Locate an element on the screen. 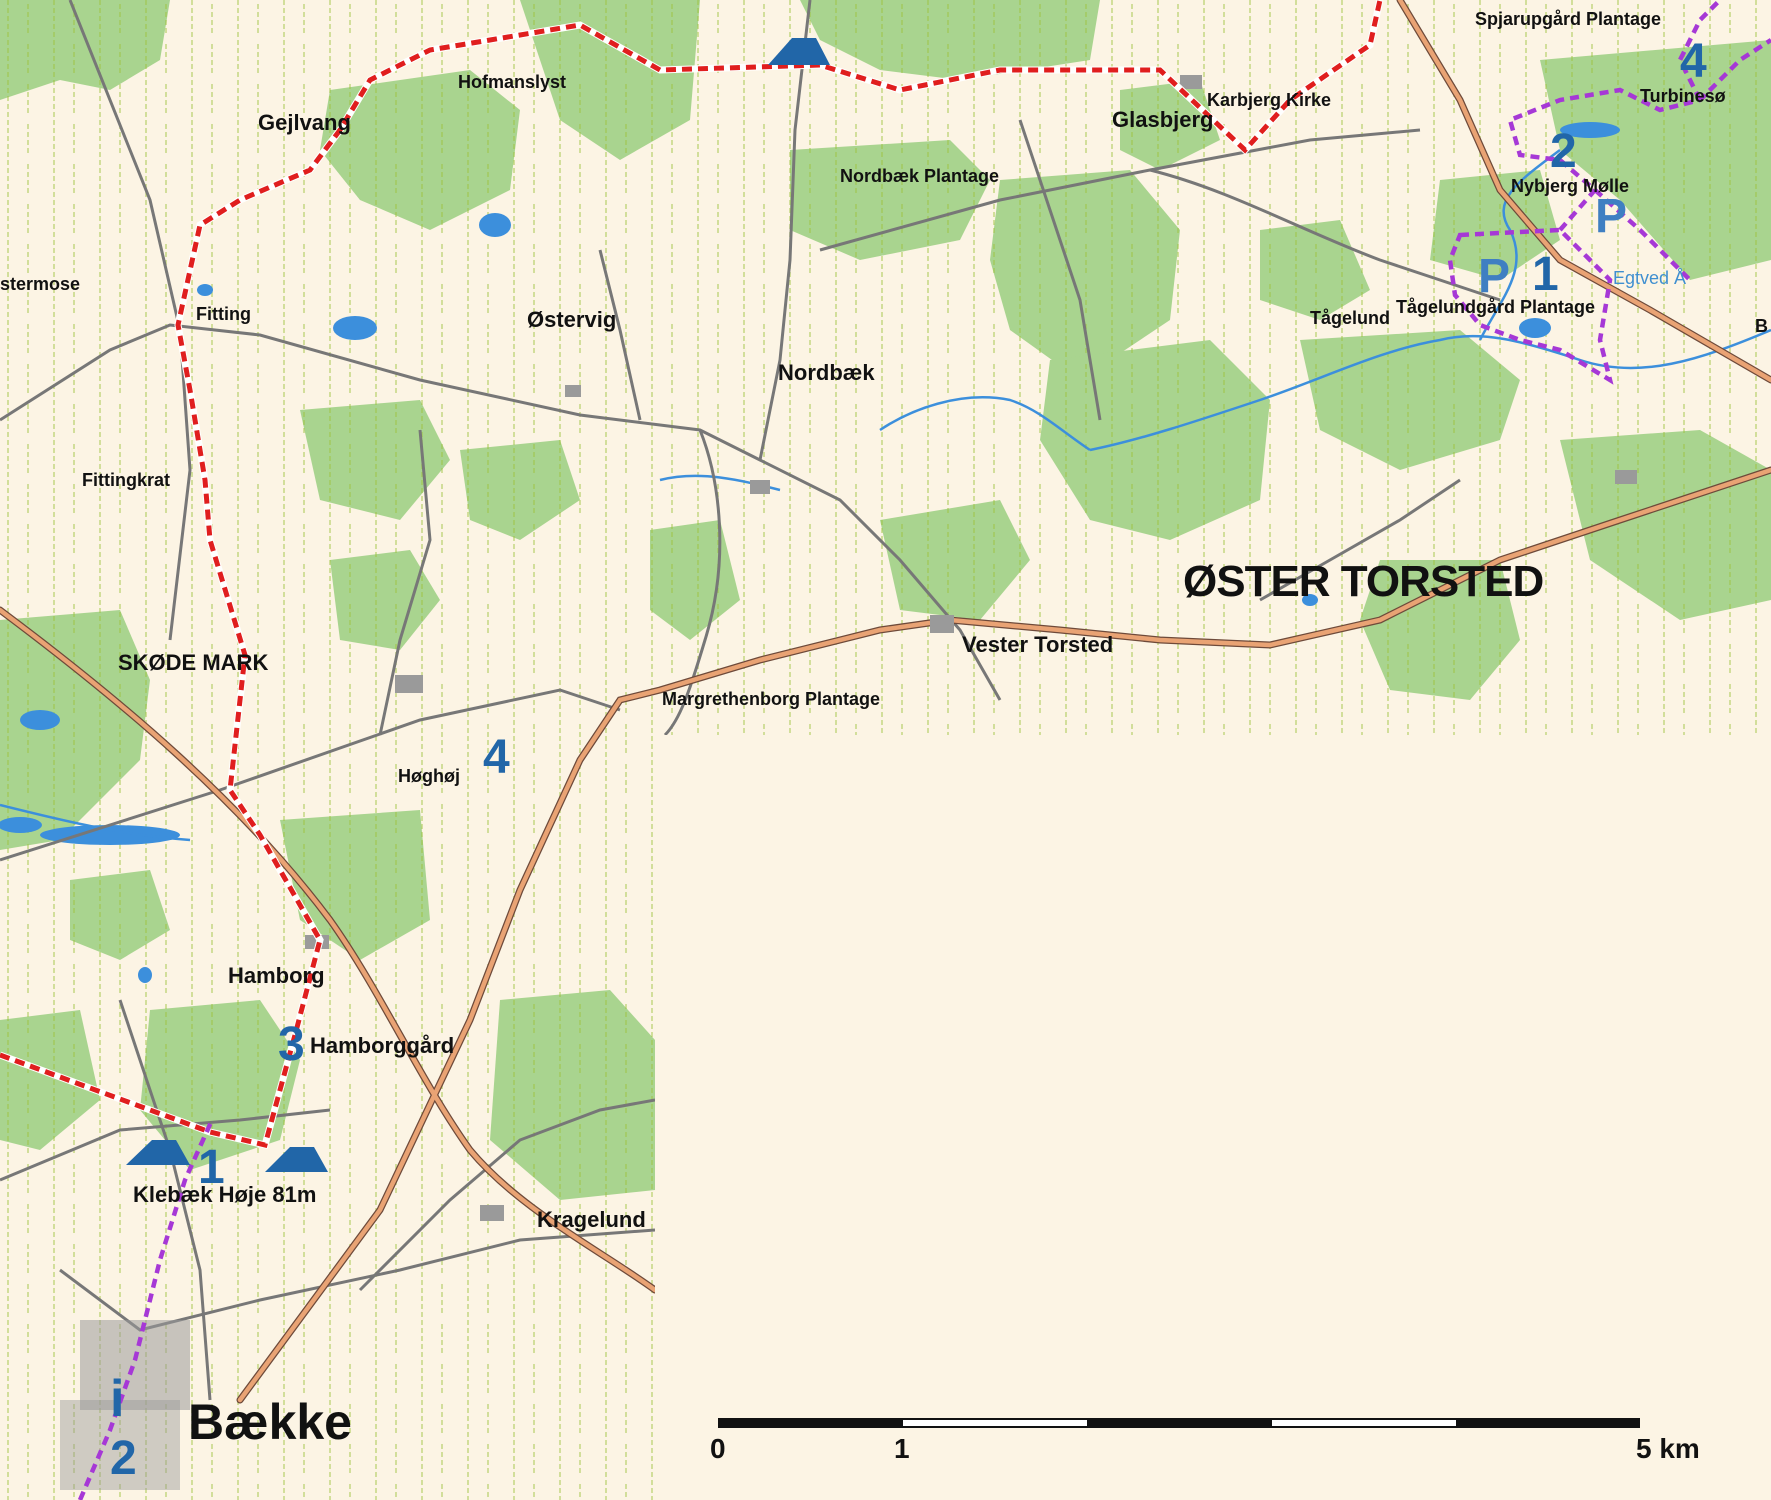 The width and height of the screenshot is (1771, 1500). label-tagelund: Tågelund is located at coordinates (1350, 318).